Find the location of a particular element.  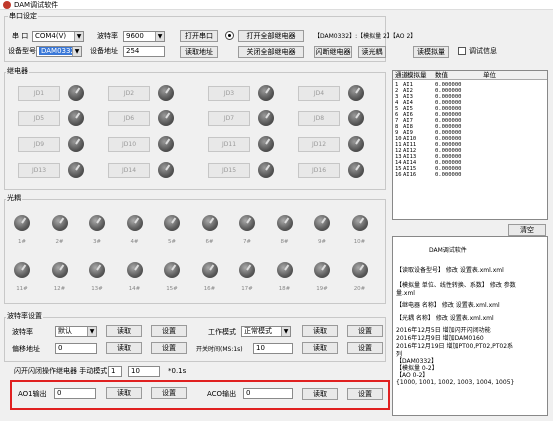

relay-button: JD16 is located at coordinates (319, 170).